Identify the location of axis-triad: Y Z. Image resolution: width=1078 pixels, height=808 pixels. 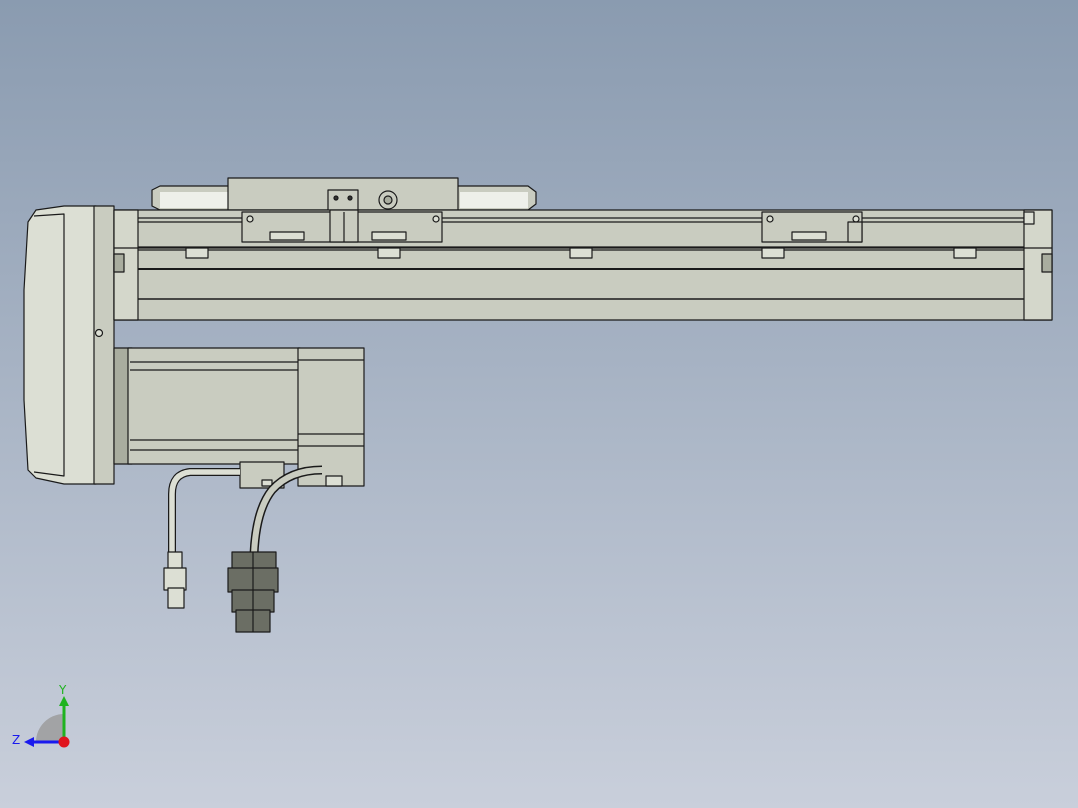
(41, 716).